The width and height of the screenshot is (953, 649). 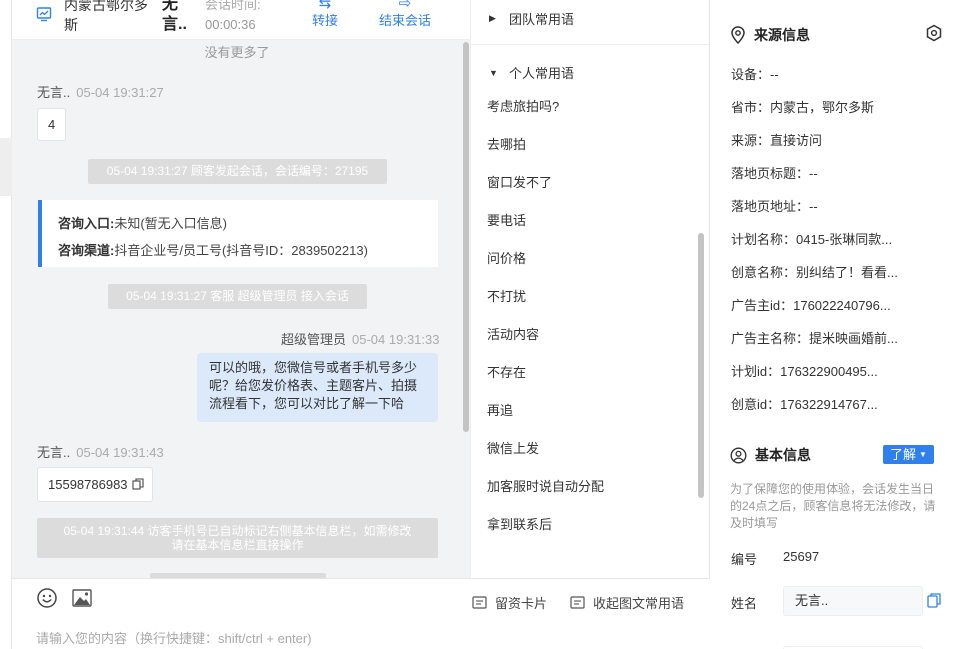 What do you see at coordinates (523, 105) in the screenshot?
I see `phrase-item: 考虑旅拍吗?` at bounding box center [523, 105].